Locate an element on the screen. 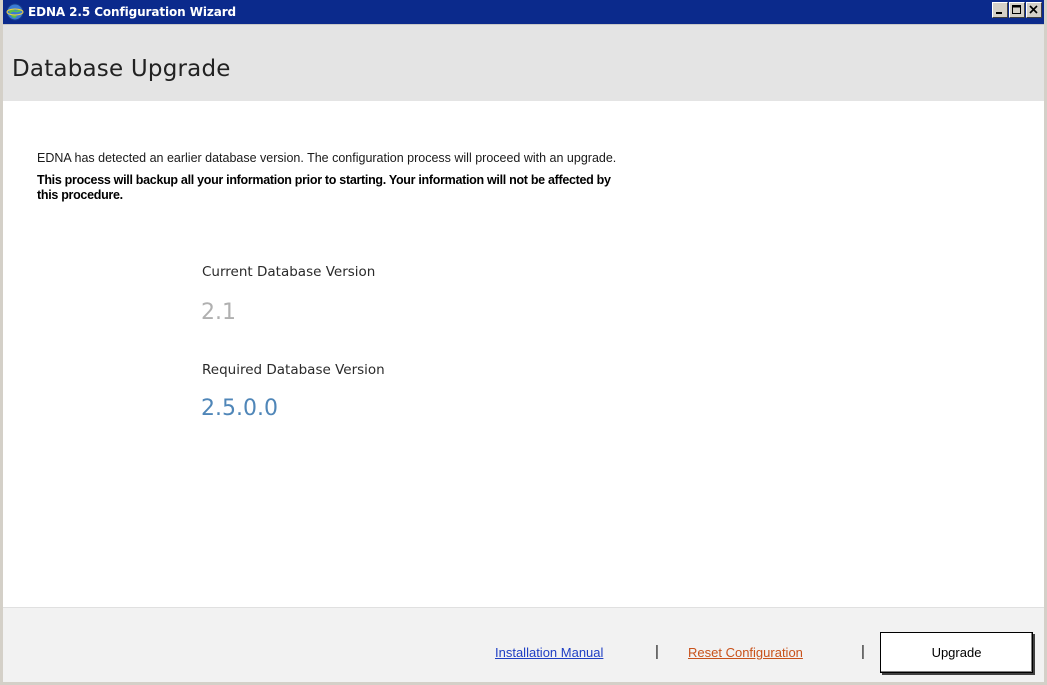  minimize-icon is located at coordinates (999, 13).